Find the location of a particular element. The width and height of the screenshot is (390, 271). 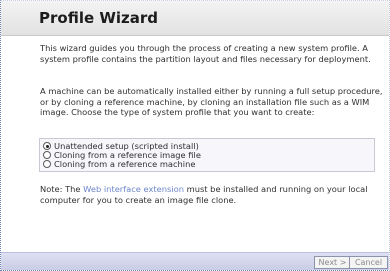

wizard-header: Profile Wizard is located at coordinates (195, 18).